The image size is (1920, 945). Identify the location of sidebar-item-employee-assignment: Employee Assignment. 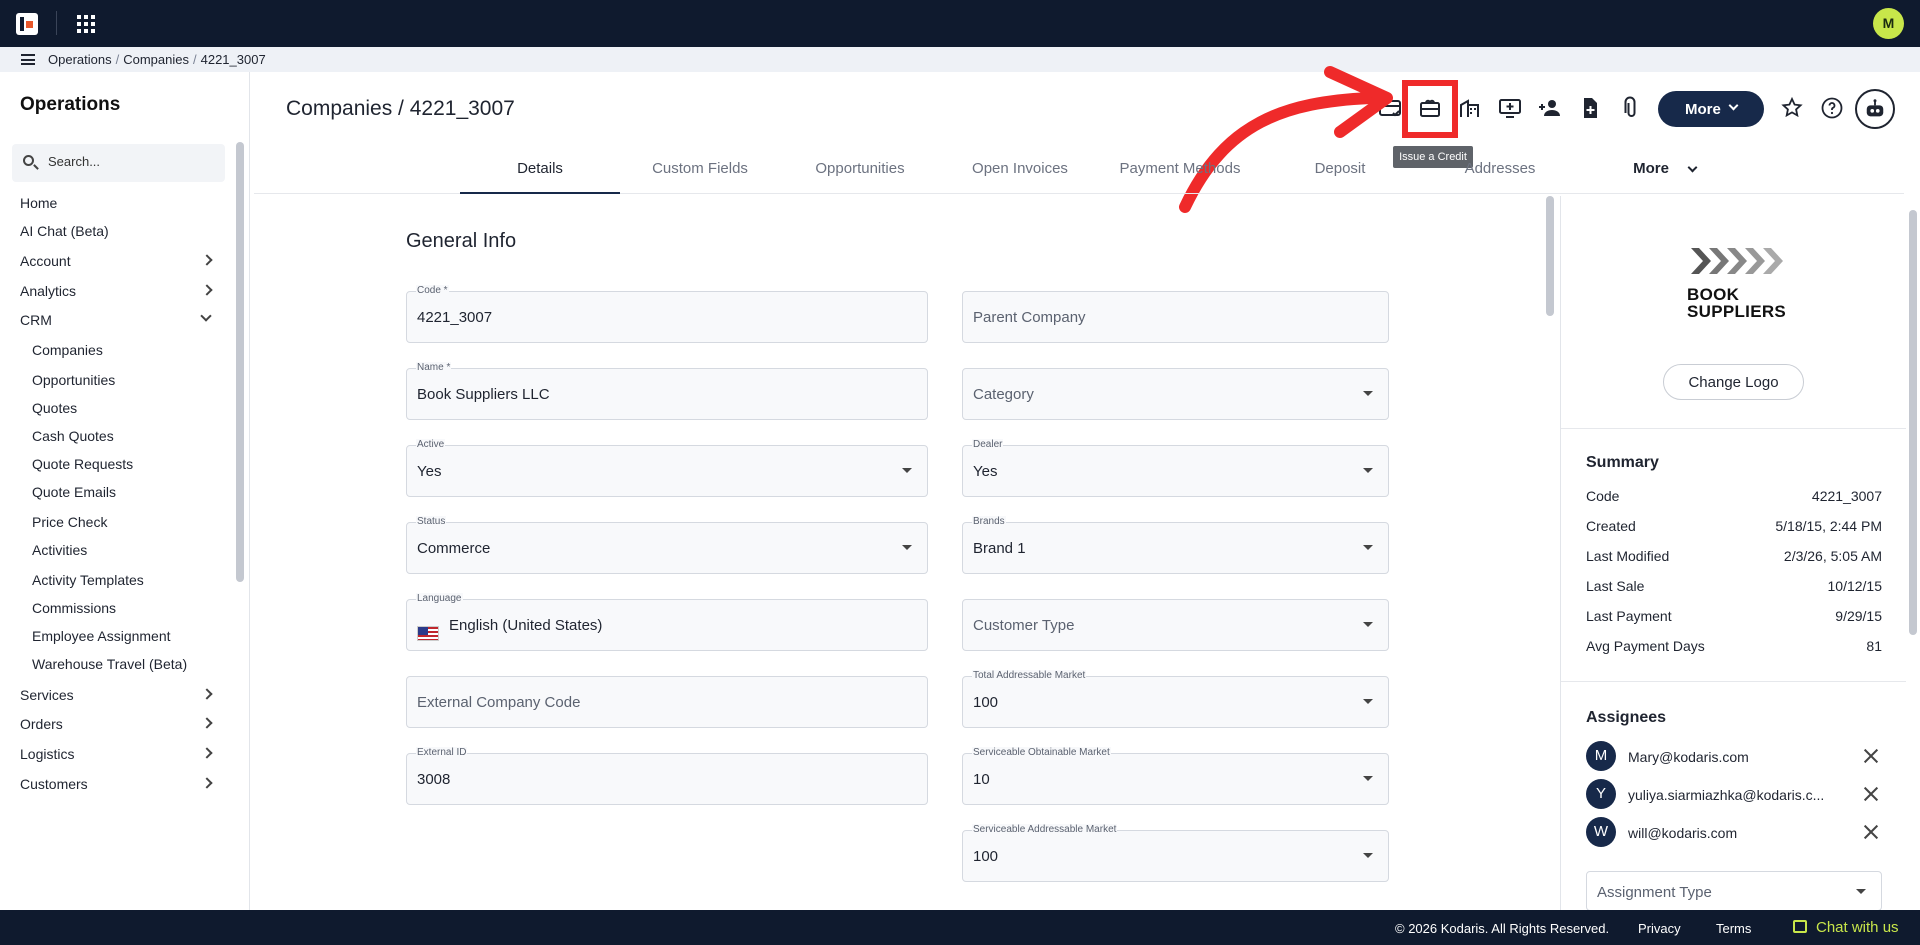
(117, 636).